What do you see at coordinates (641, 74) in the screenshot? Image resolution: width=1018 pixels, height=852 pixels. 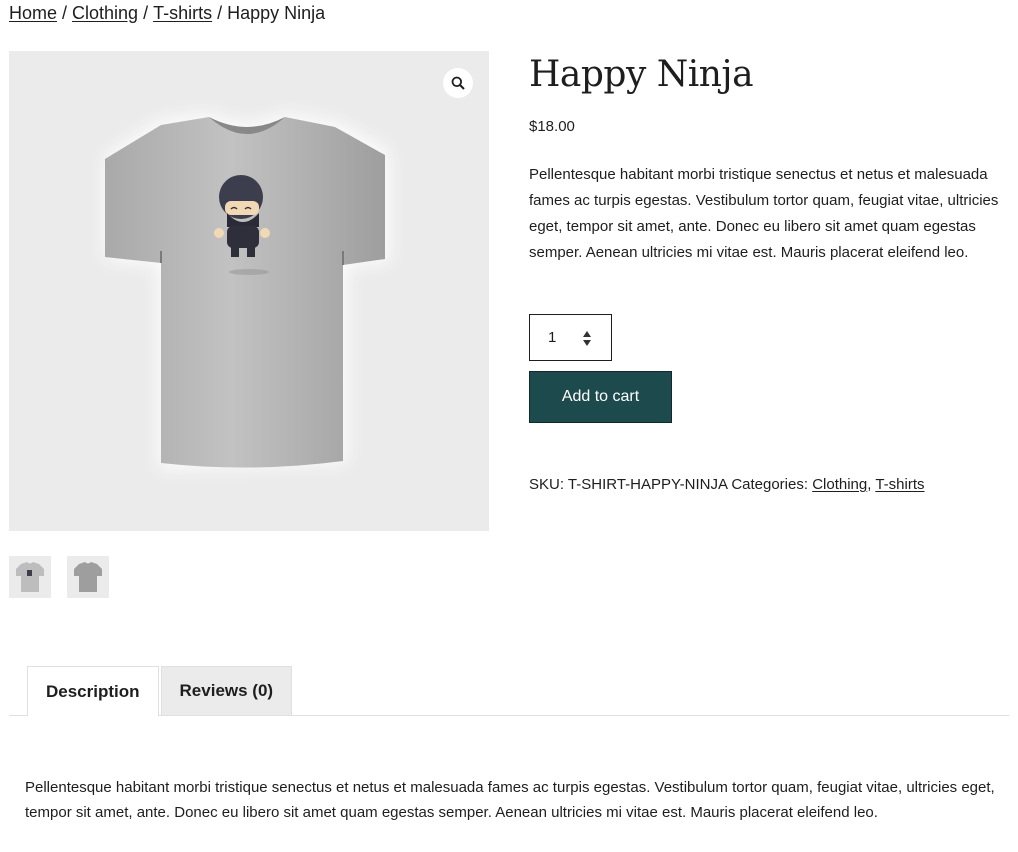 I see `product-title: Happy Ninja` at bounding box center [641, 74].